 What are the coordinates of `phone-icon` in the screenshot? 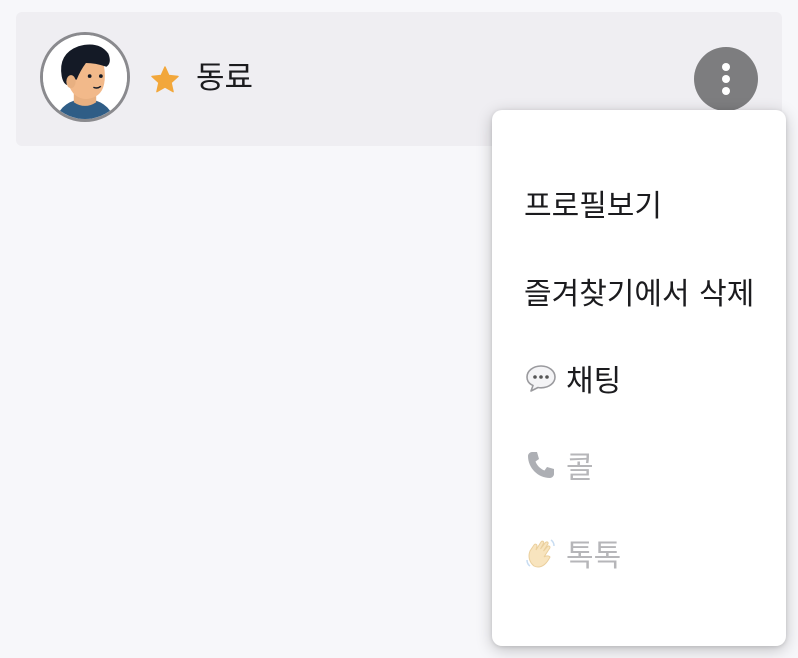 It's located at (541, 465).